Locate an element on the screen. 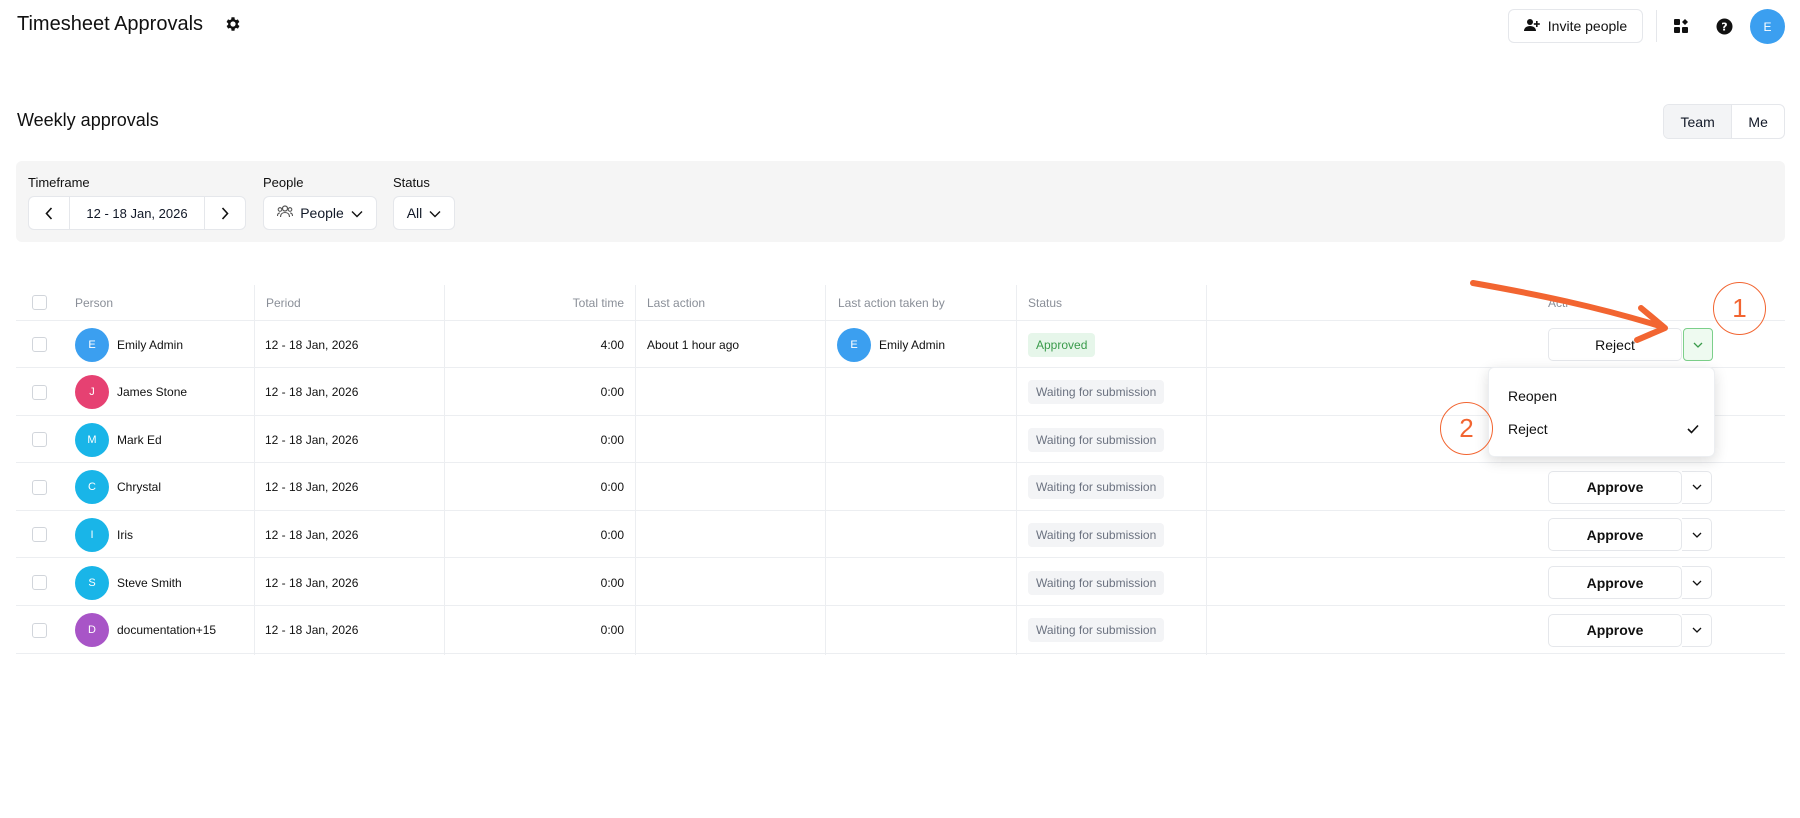  people-select-value: People is located at coordinates (322, 213).